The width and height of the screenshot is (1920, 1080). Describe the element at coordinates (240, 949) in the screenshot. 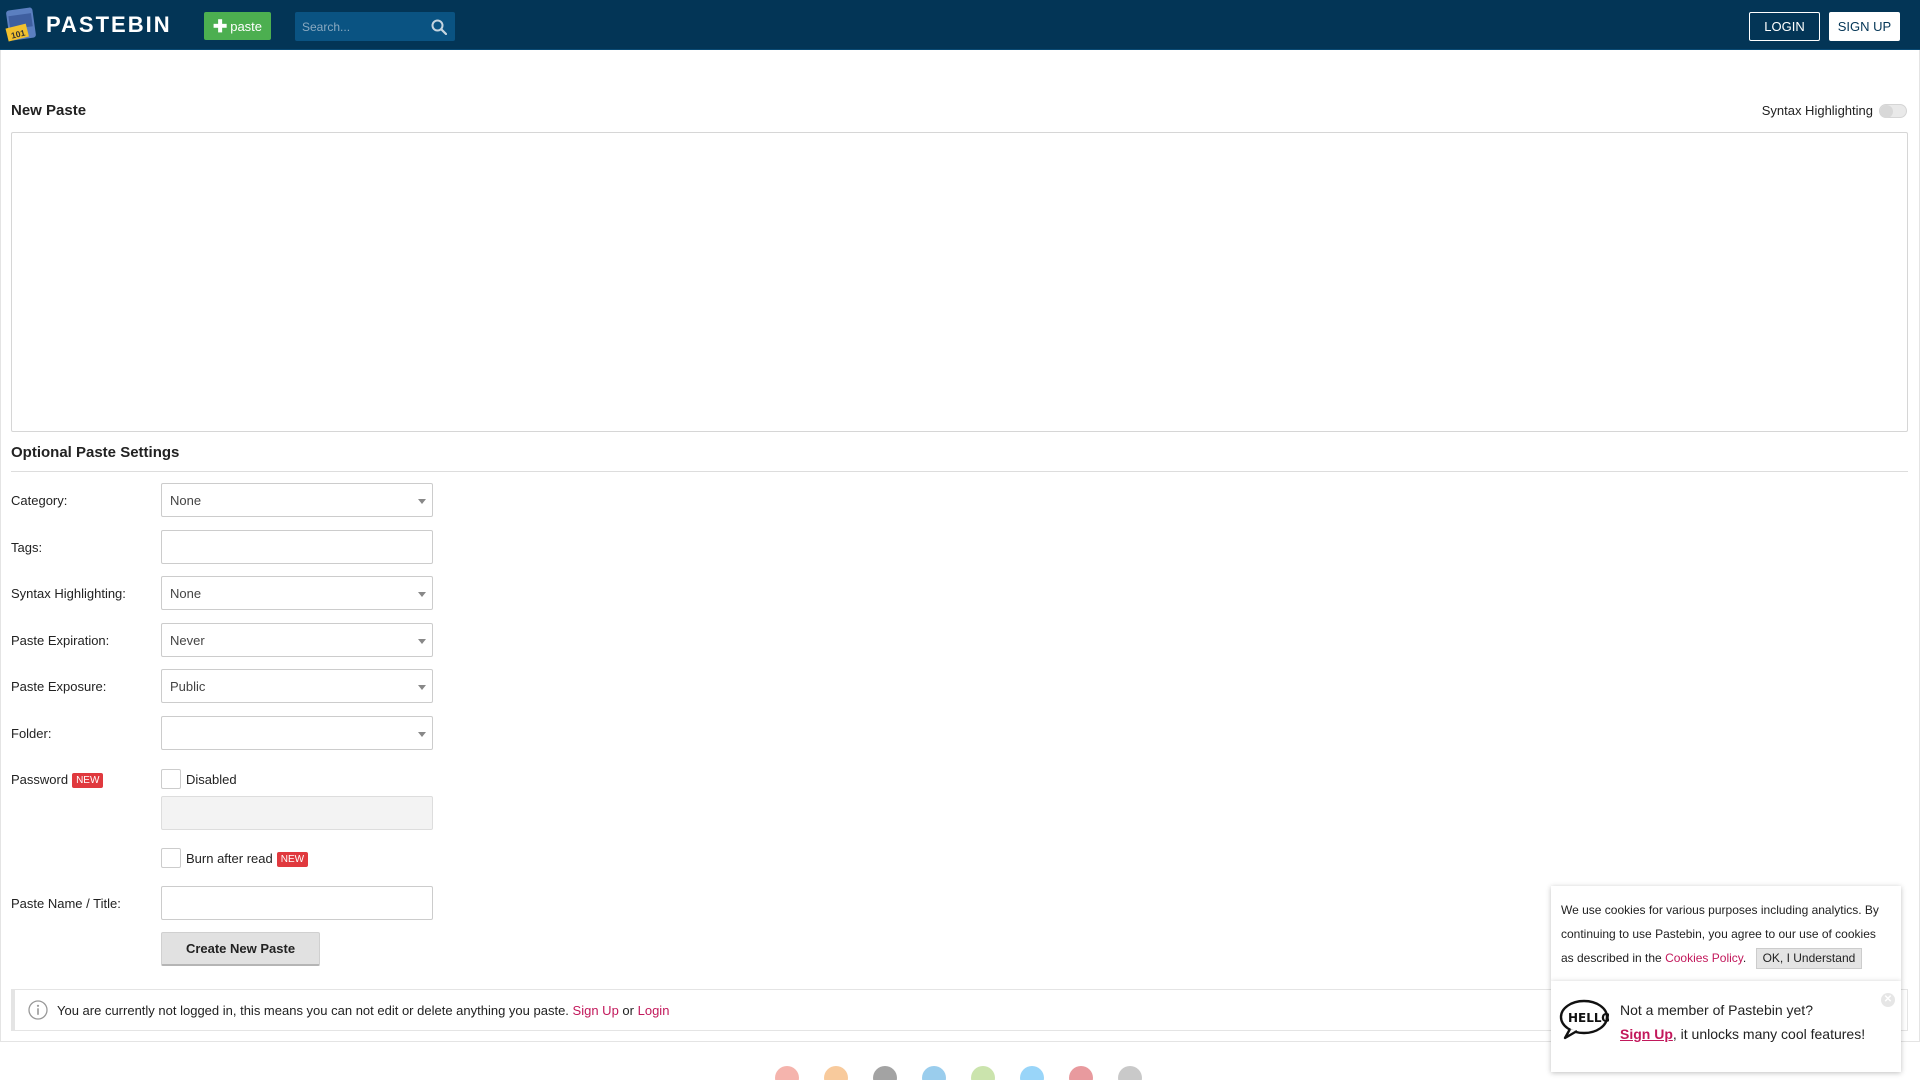

I see `create-new-paste-button: Create New Paste` at that location.